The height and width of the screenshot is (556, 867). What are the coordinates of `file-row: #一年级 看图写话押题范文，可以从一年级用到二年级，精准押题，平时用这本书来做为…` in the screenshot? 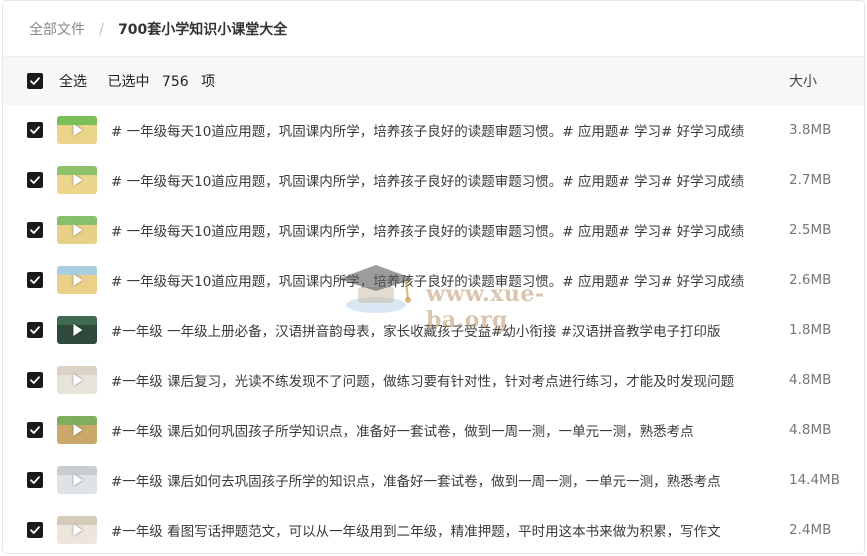 It's located at (433, 529).